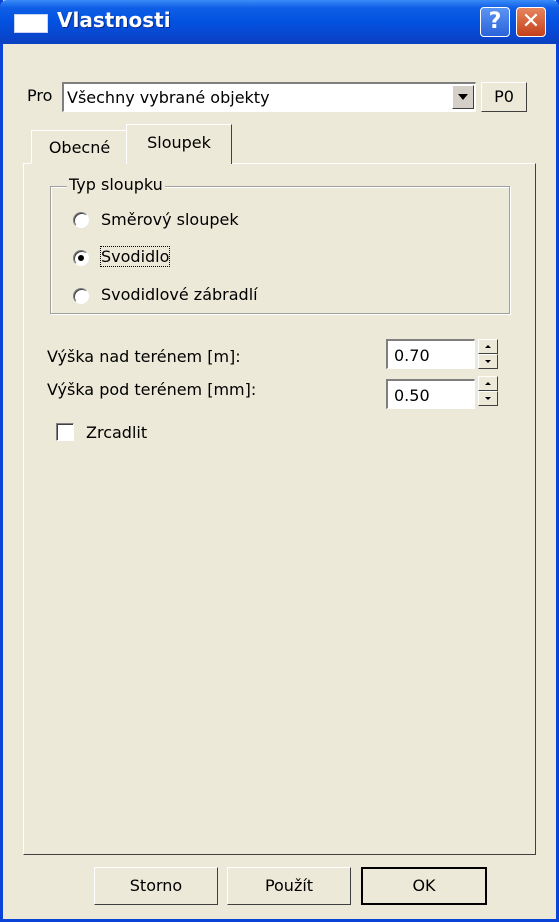 The height and width of the screenshot is (922, 559). I want to click on chevron-down-icon, so click(463, 97).